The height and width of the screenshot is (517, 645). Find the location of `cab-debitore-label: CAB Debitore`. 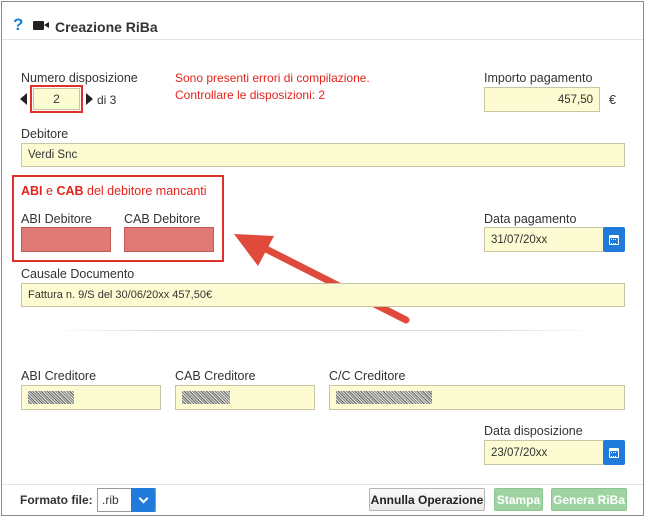

cab-debitore-label: CAB Debitore is located at coordinates (162, 219).